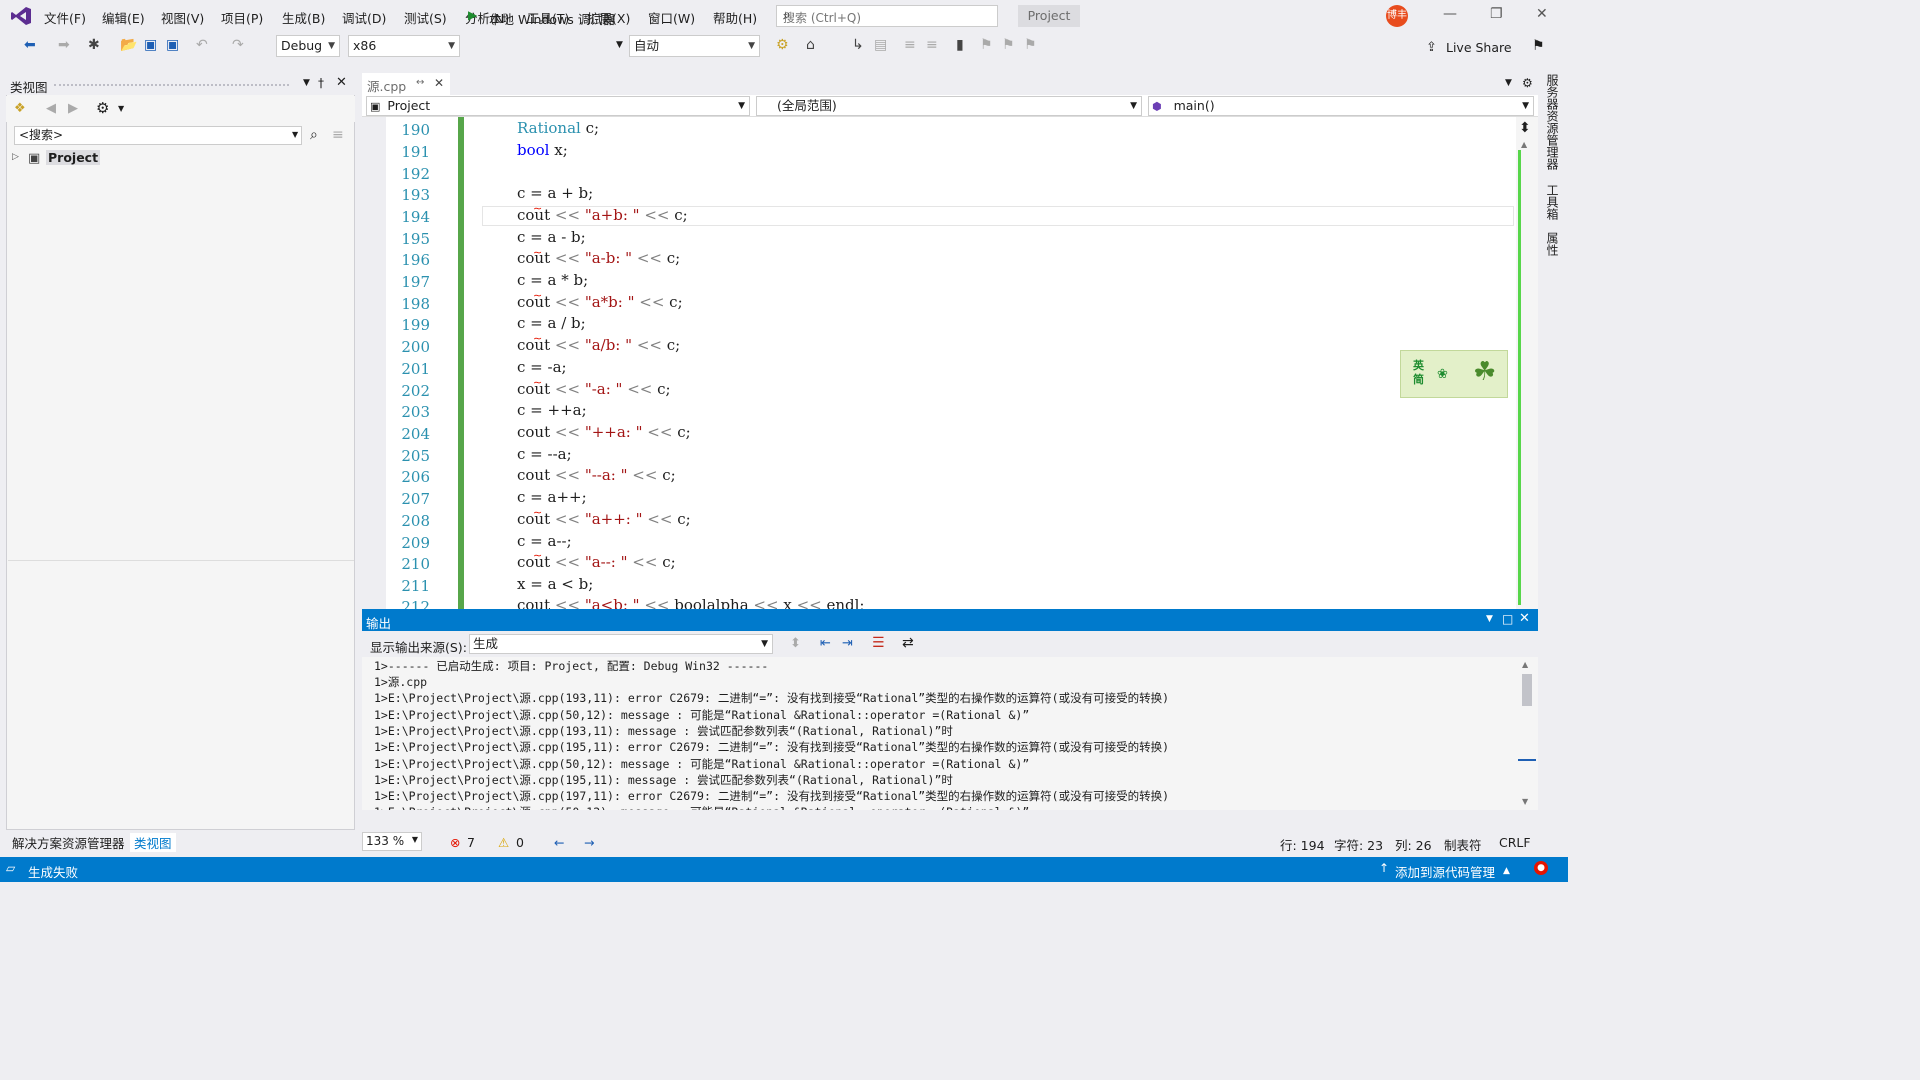 This screenshot has height=1080, width=1920. What do you see at coordinates (825, 643) in the screenshot?
I see `prev-message-icon: ⇤` at bounding box center [825, 643].